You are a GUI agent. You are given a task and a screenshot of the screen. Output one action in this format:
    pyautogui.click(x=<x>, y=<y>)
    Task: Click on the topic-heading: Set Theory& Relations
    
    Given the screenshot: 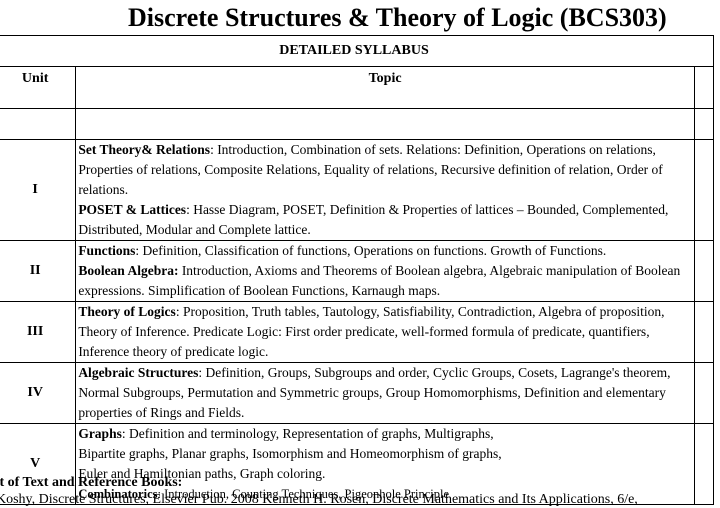 What is the action you would take?
    pyautogui.click(x=144, y=149)
    